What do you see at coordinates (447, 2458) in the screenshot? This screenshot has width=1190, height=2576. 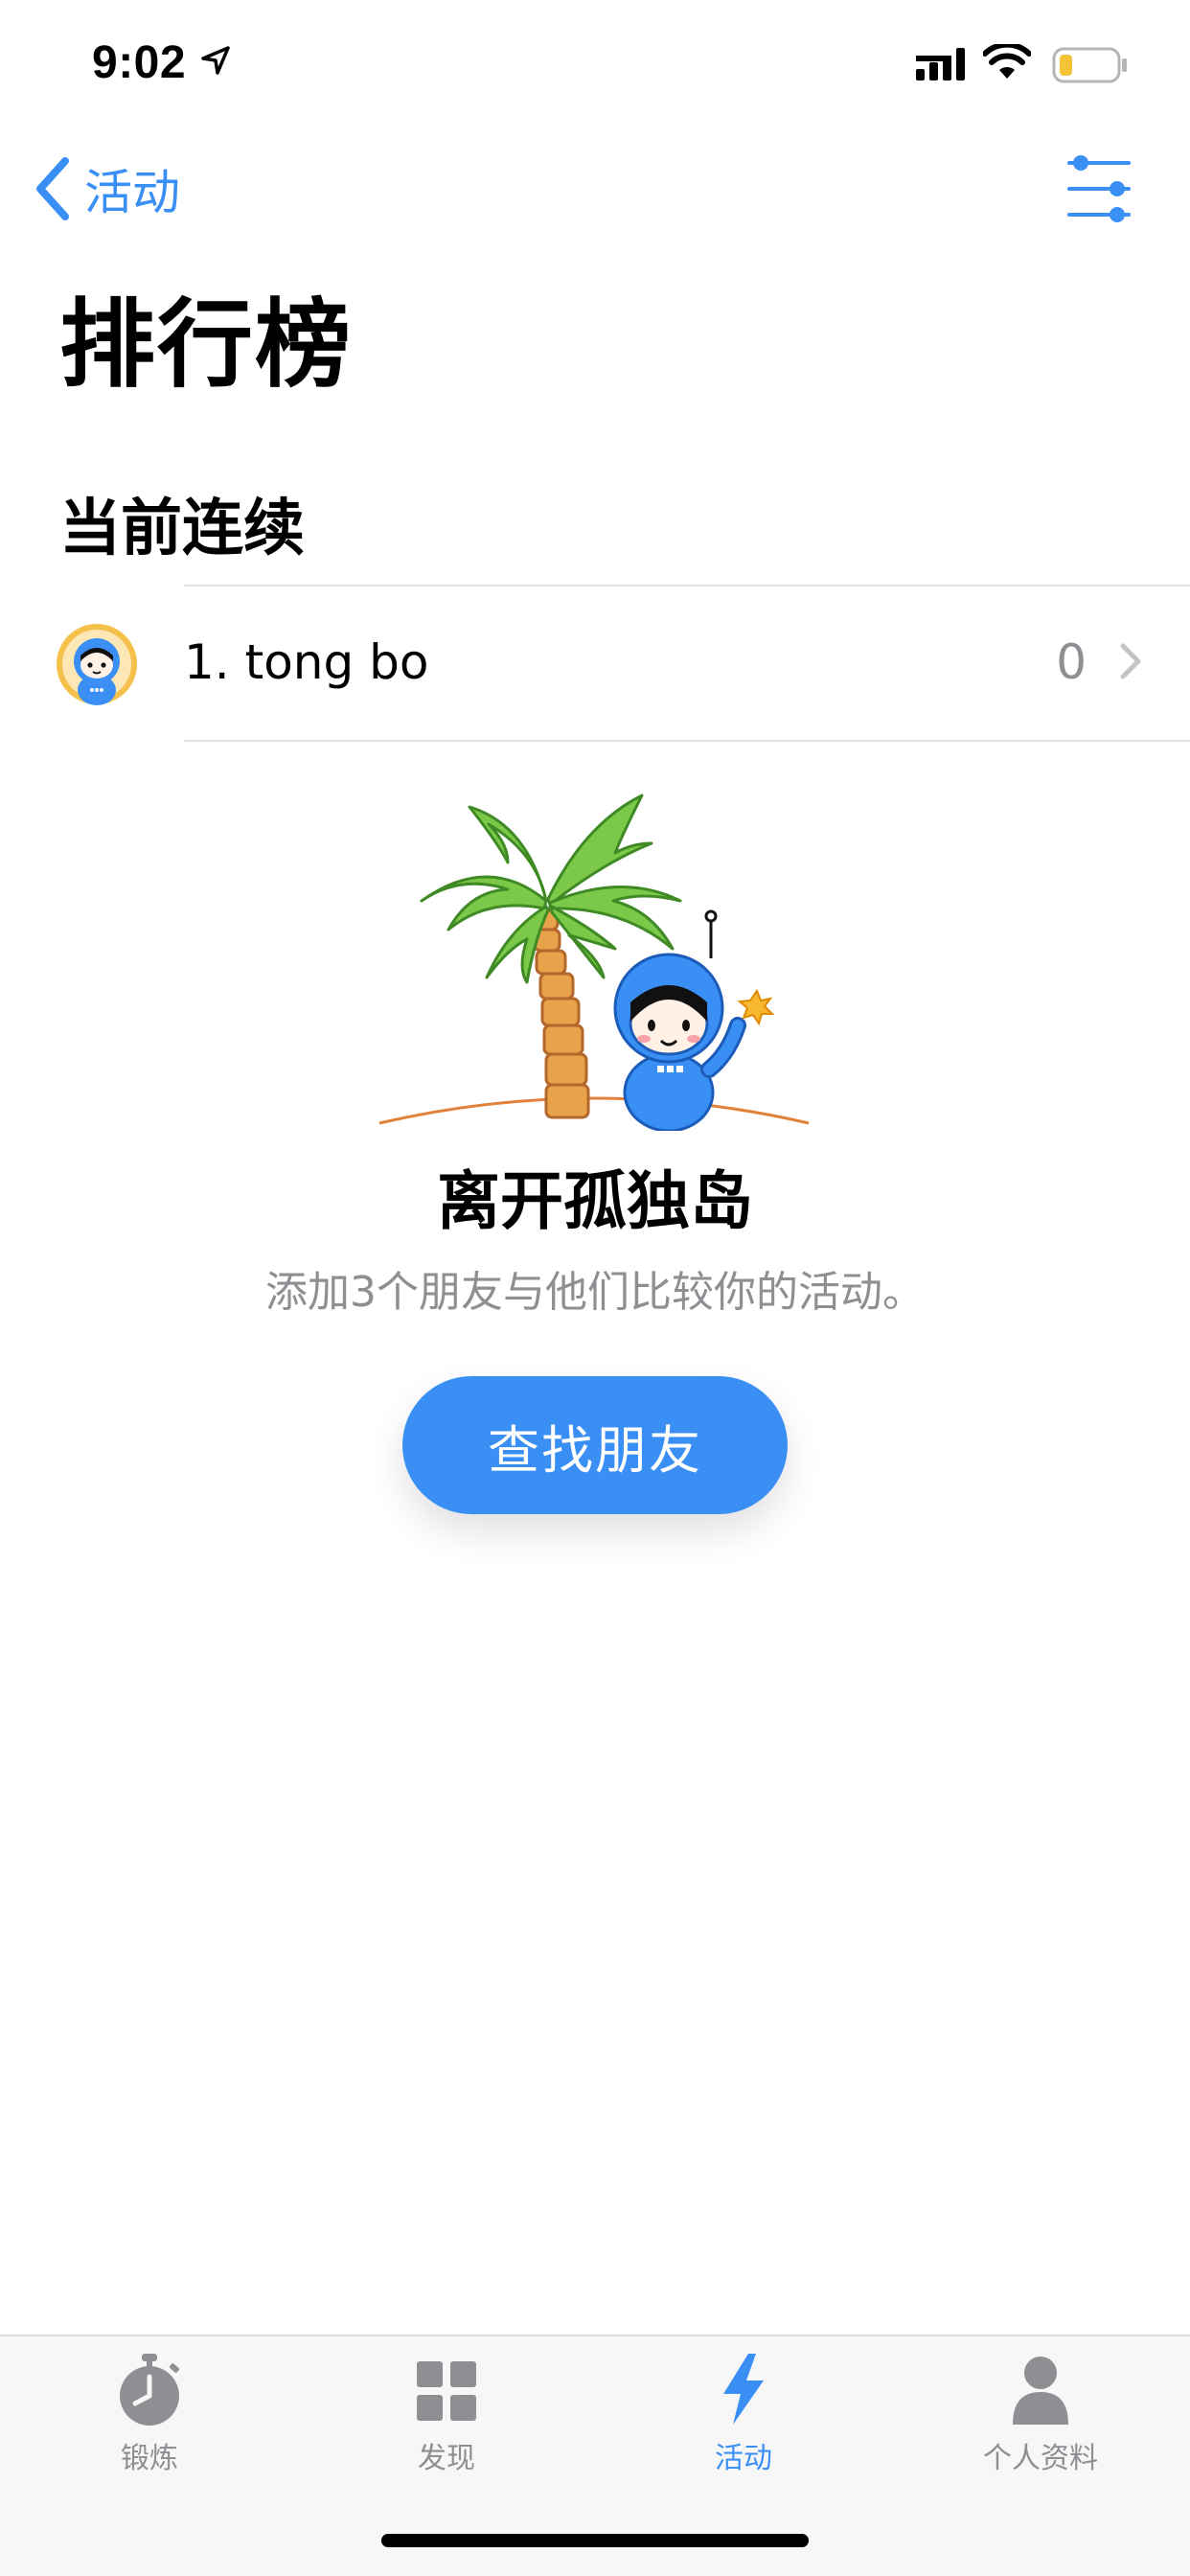 I see `tab-label: 发现` at bounding box center [447, 2458].